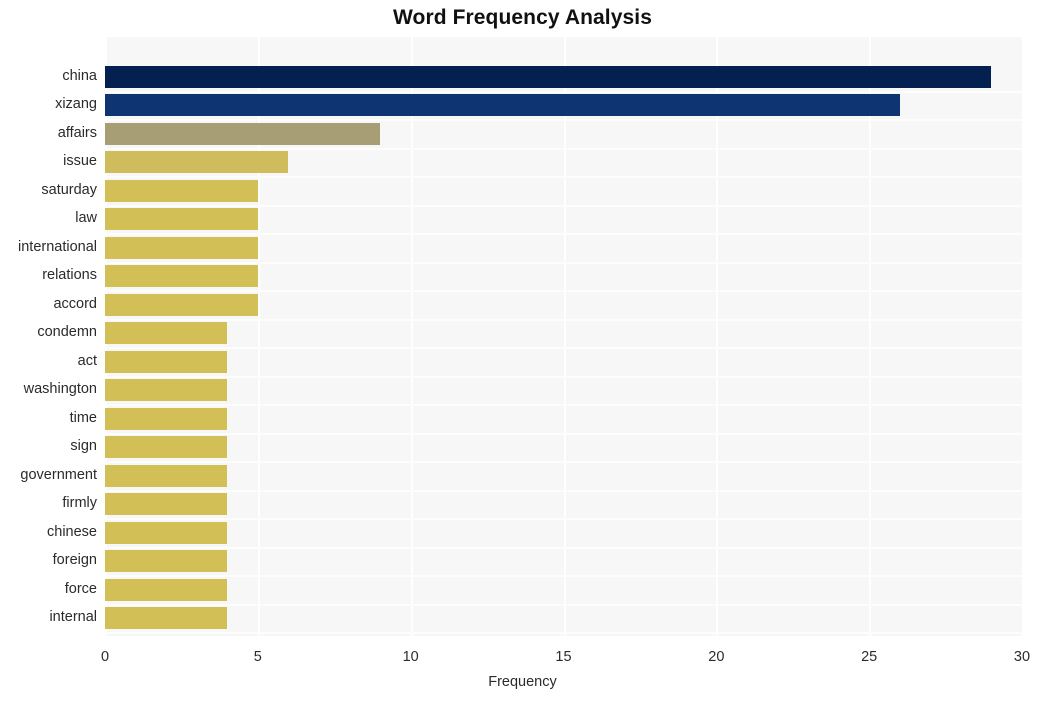 The height and width of the screenshot is (701, 1045). Describe the element at coordinates (74, 560) in the screenshot. I see `y-tick-label: foreign` at that location.